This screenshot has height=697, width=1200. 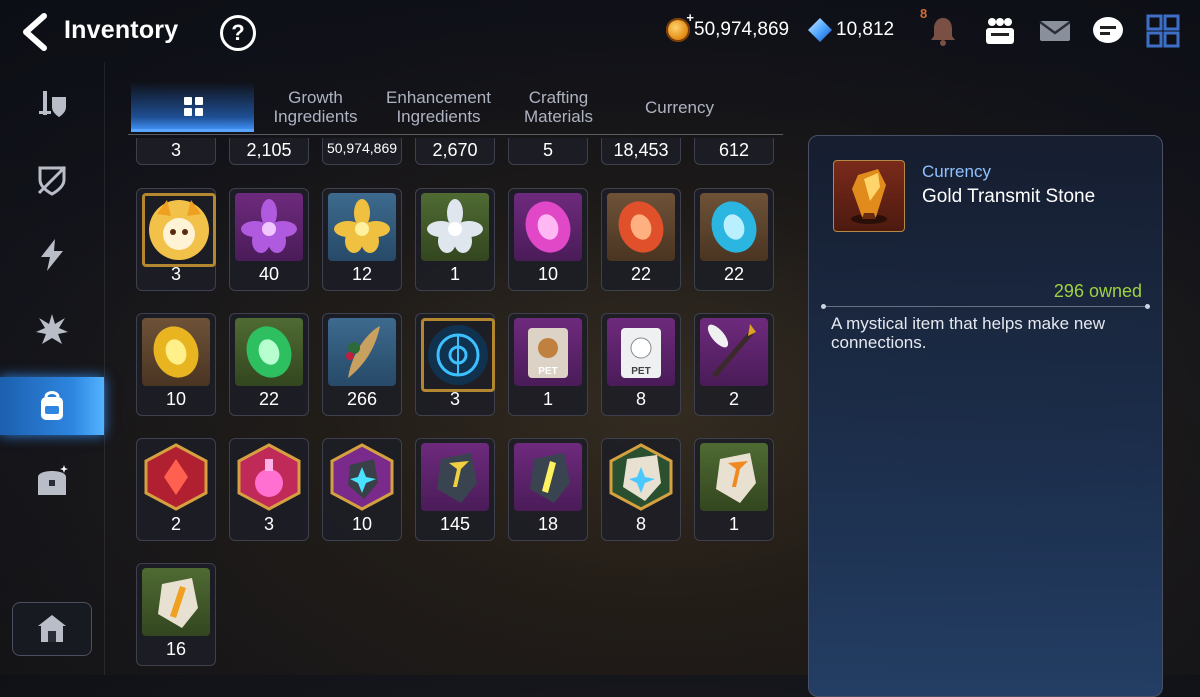 What do you see at coordinates (548, 274) in the screenshot?
I see `item-quantity: 10` at bounding box center [548, 274].